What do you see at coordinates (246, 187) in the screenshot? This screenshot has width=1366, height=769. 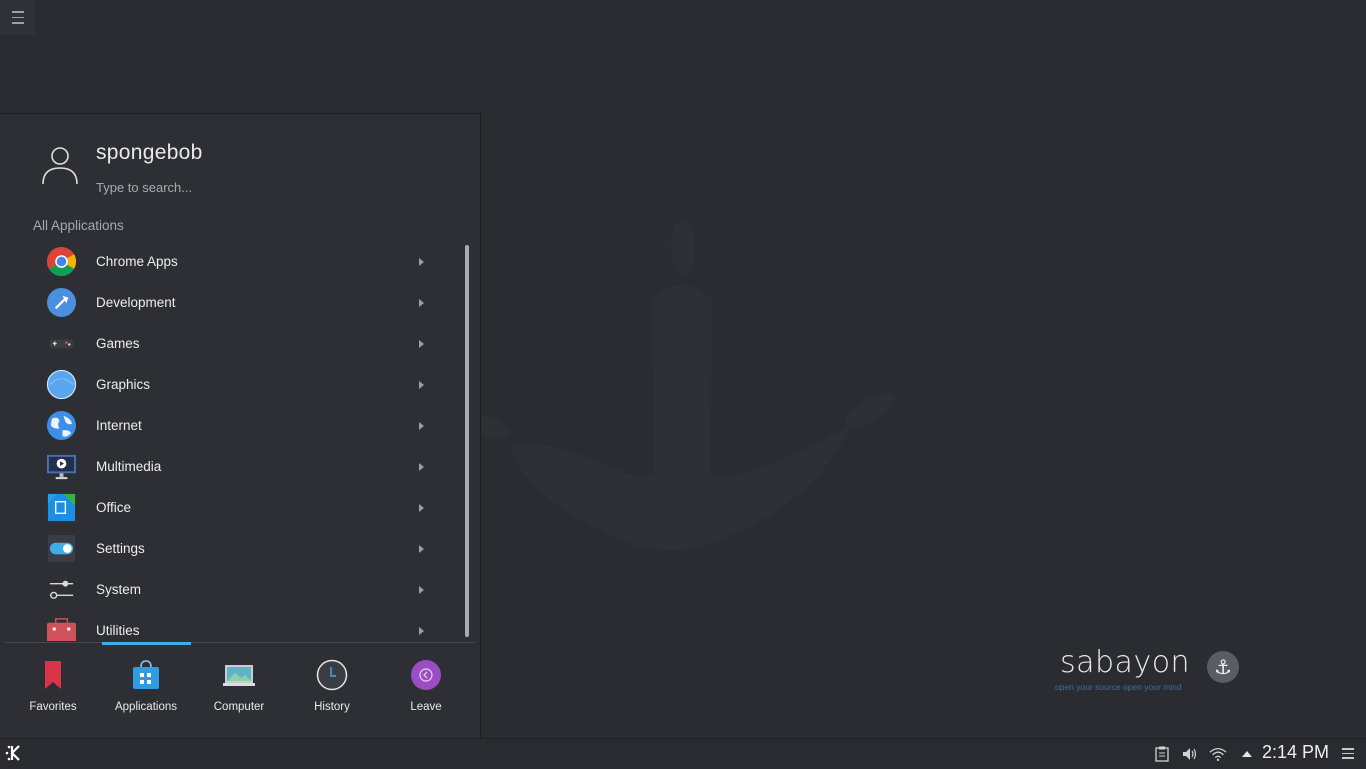 I see `search-input` at bounding box center [246, 187].